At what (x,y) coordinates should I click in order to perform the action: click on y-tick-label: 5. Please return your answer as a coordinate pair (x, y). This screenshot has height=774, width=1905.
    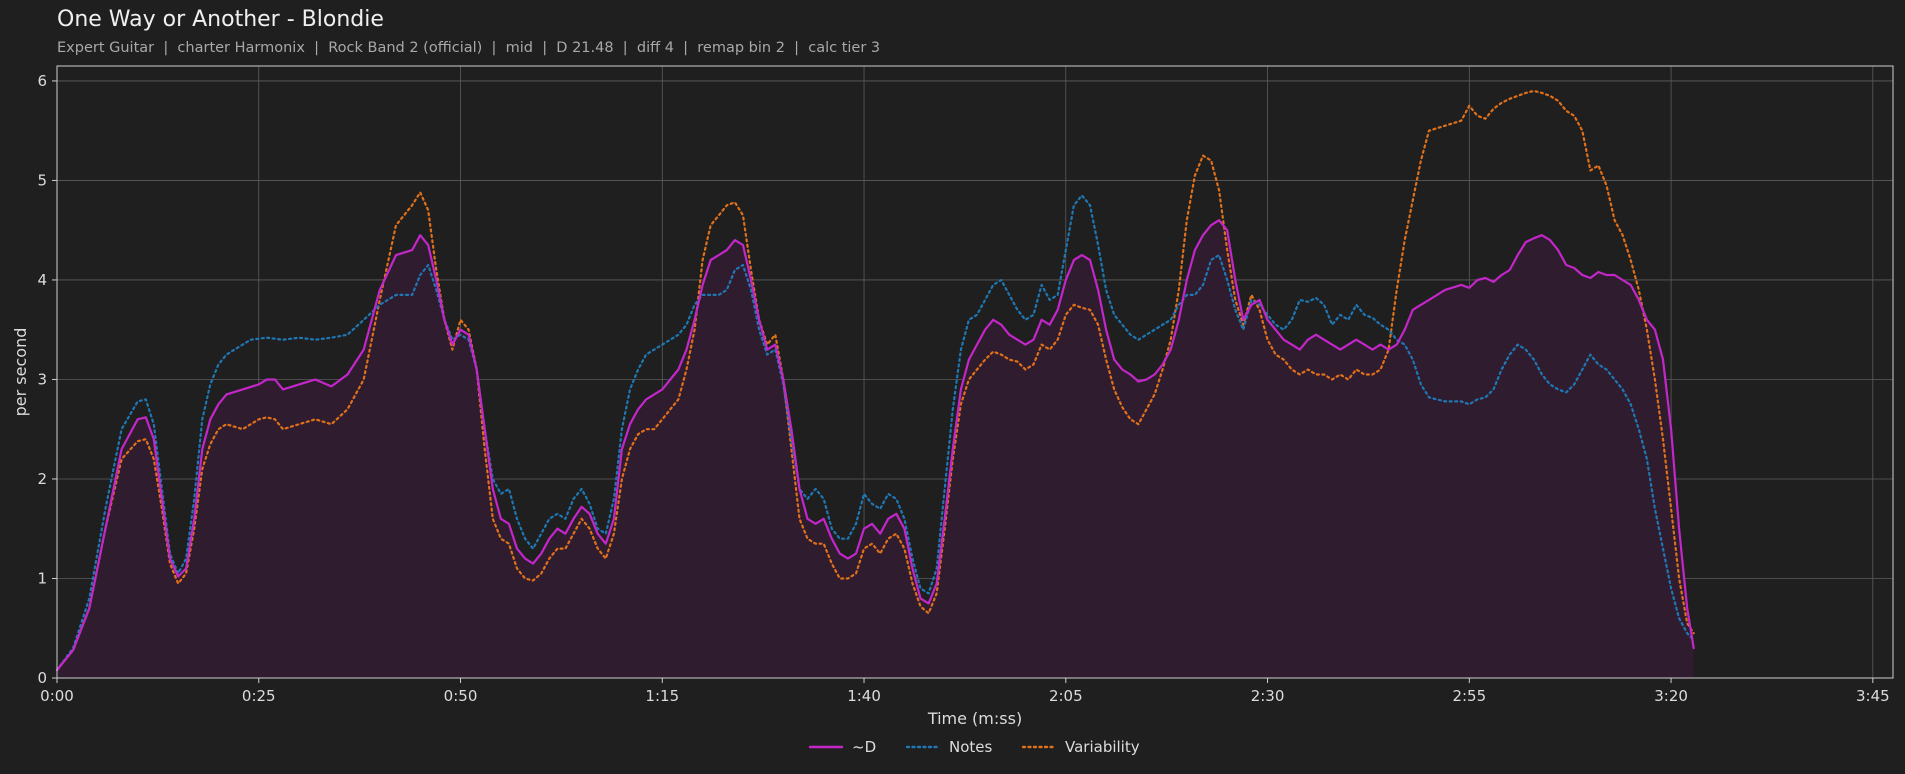
    Looking at the image, I should click on (42, 180).